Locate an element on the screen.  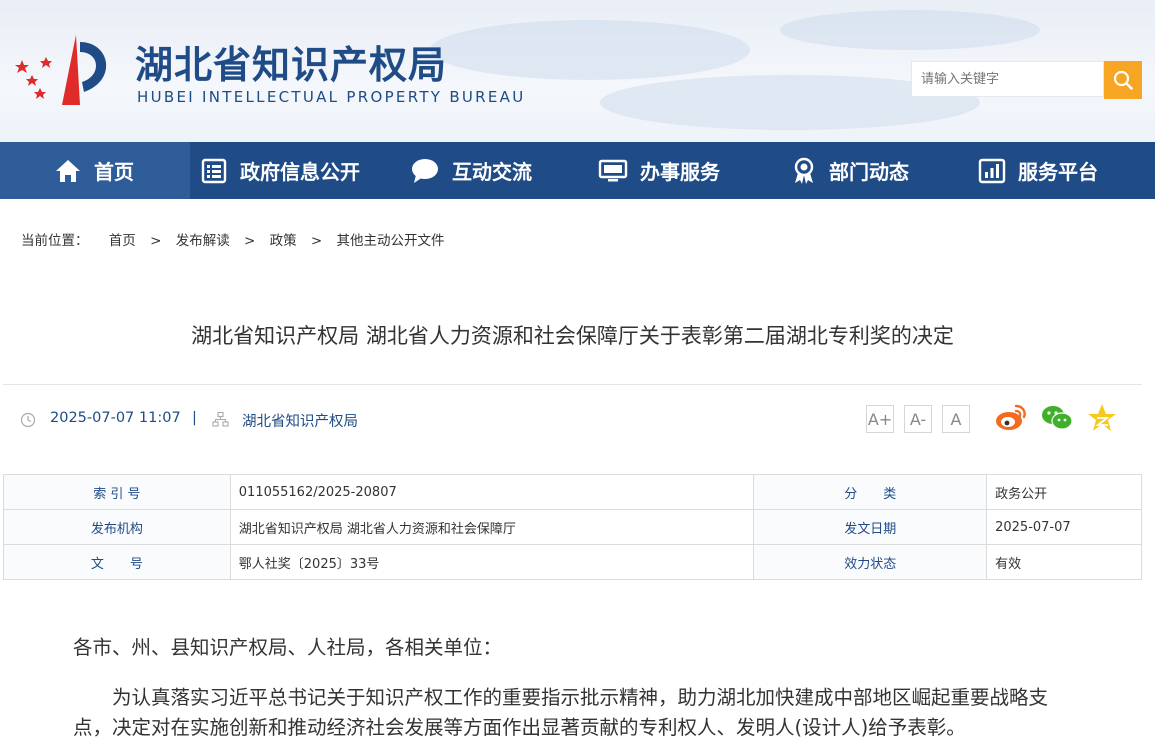
breadcrumb-item-policy: 政策 is located at coordinates (283, 241).